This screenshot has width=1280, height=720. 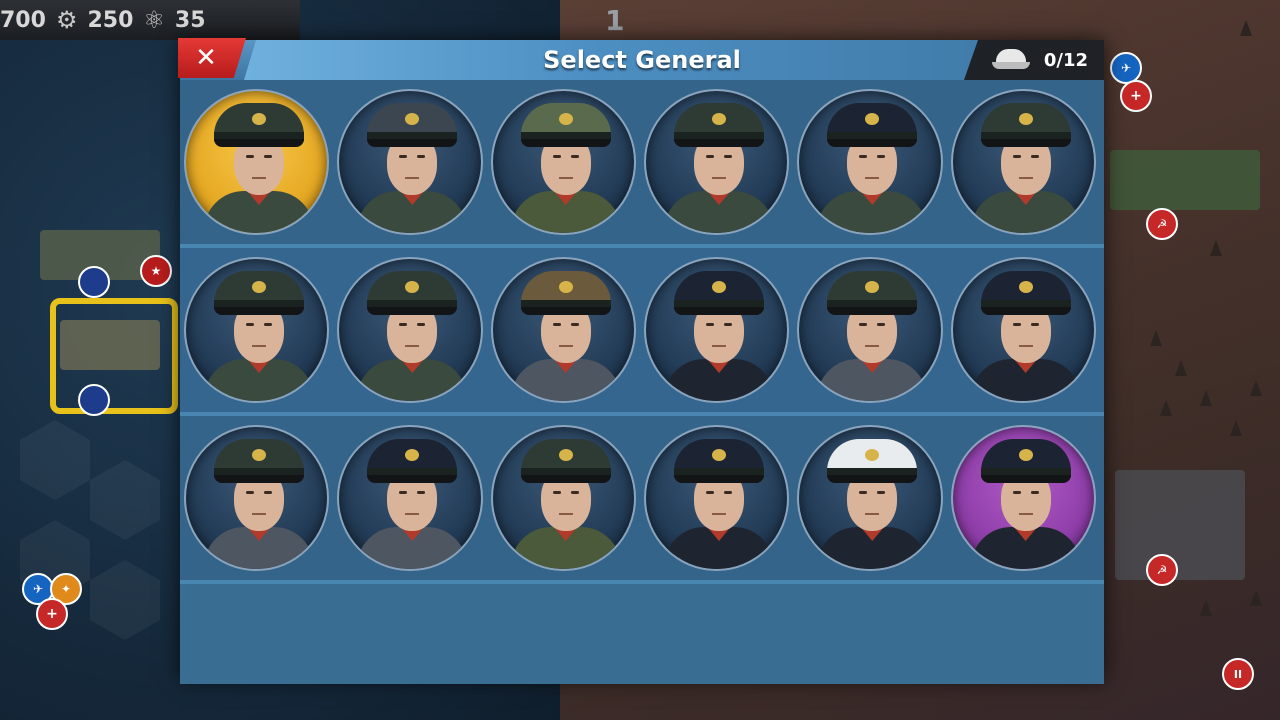 What do you see at coordinates (154, 20) in the screenshot?
I see `atom-icon: ⚛` at bounding box center [154, 20].